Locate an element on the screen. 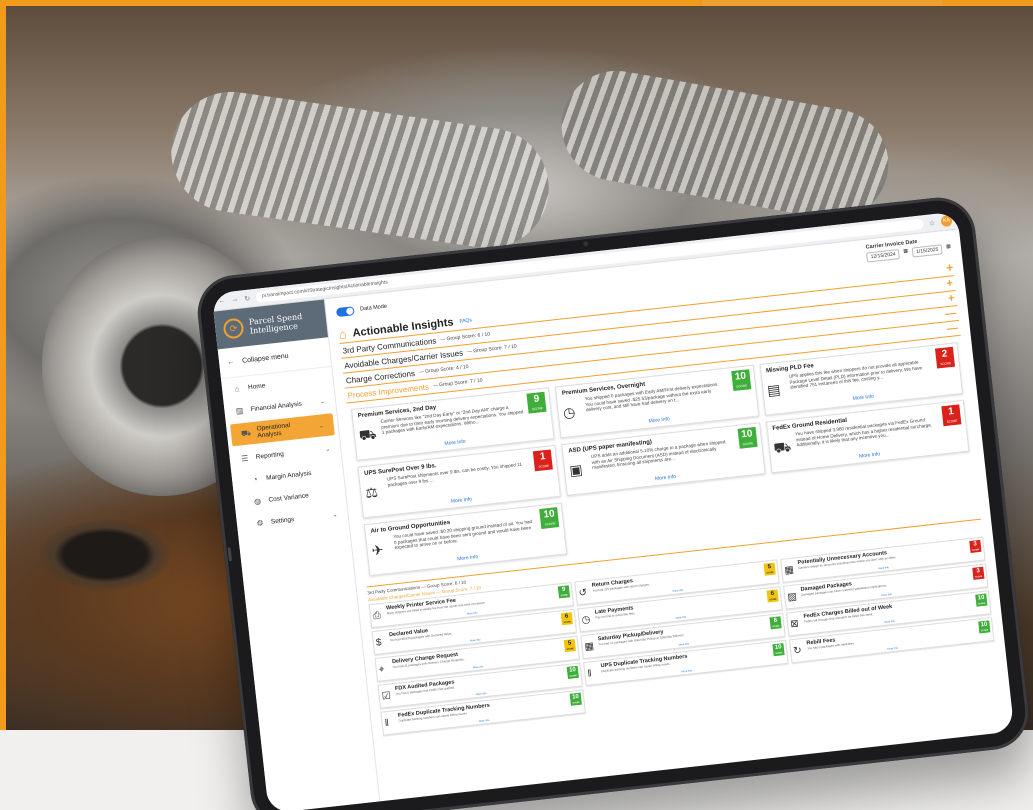  user-avatar: KA is located at coordinates (946, 221).